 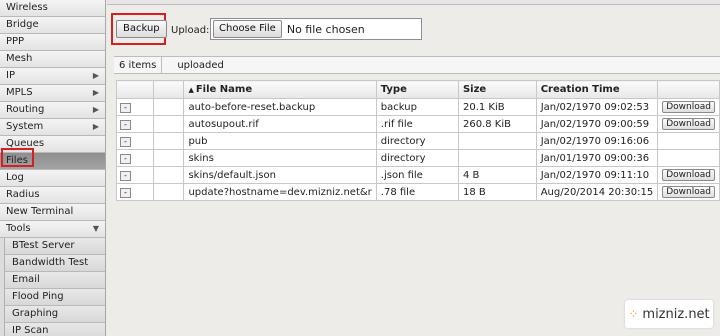 I want to click on sidebar-item-label: Files, so click(x=17, y=160).